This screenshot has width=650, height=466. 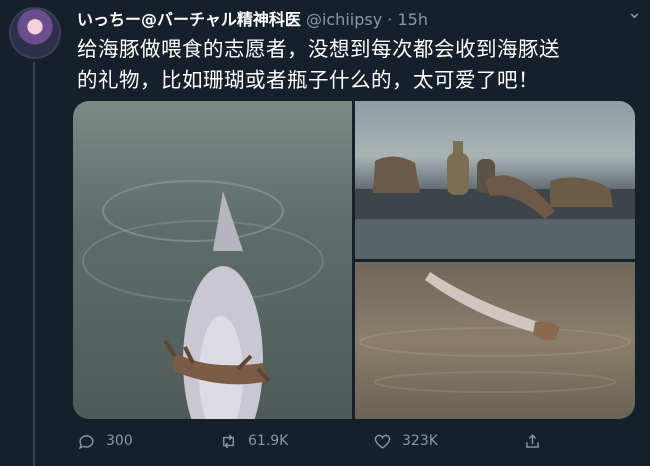 I want to click on tweet-header: いっちー@バーチャル精神科医 @ichiipsy · 15h, so click(x=252, y=18).